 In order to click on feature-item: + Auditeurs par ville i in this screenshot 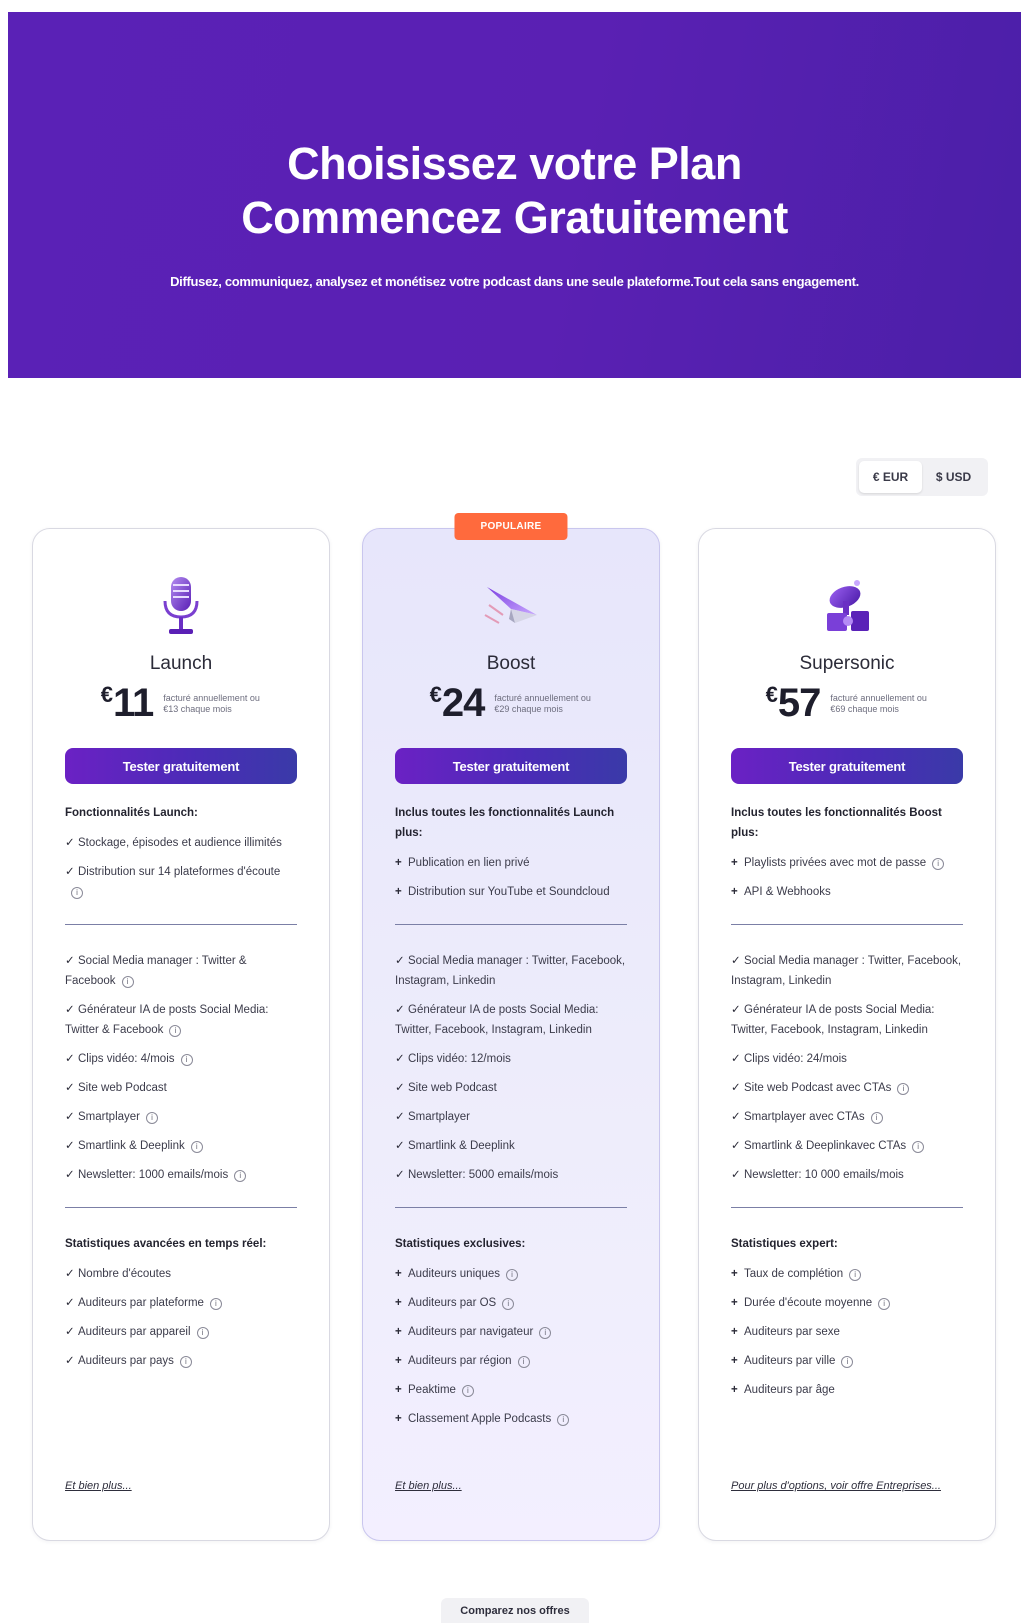, I will do `click(847, 1361)`.